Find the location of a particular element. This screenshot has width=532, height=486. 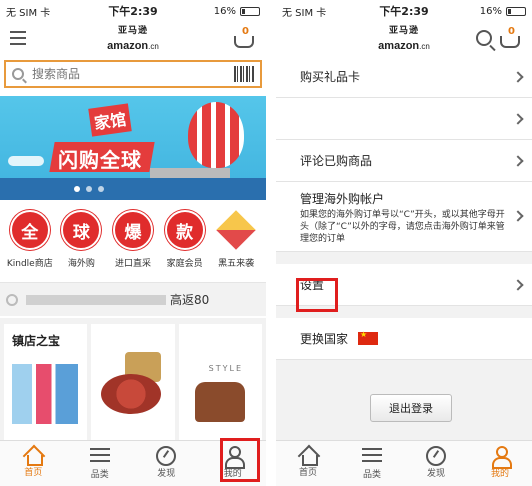

promo-icon is located at coordinates (12, 299).